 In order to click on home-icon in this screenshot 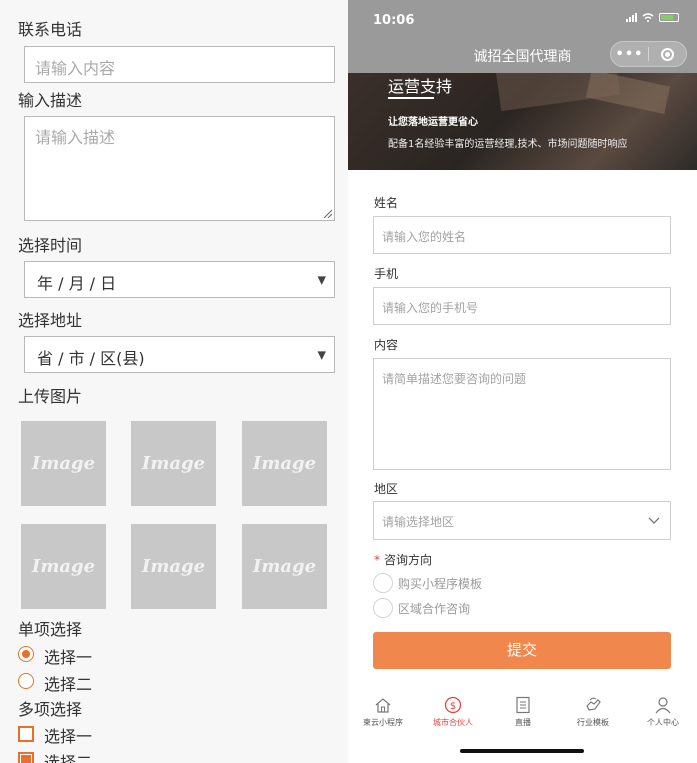, I will do `click(383, 705)`.